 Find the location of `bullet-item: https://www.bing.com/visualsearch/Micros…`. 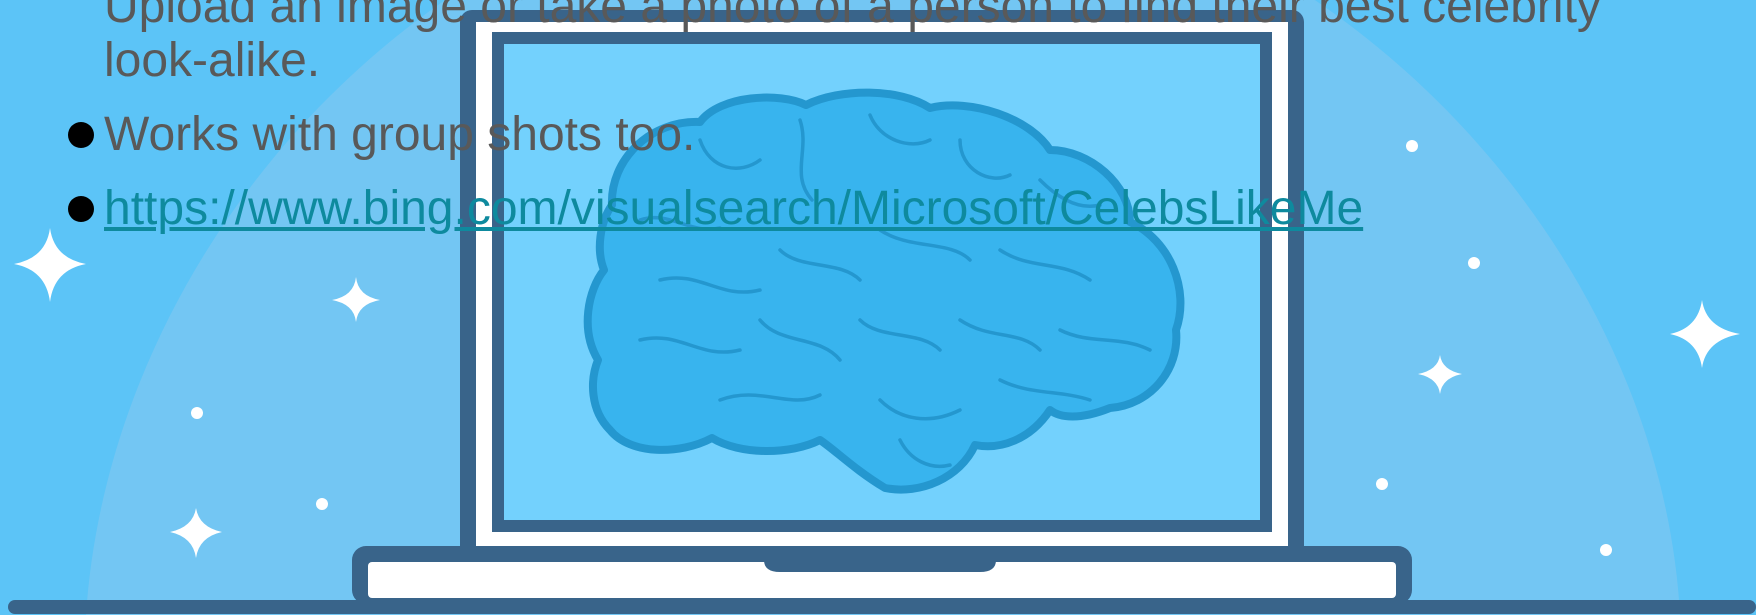

bullet-item: https://www.bing.com/visualsearch/Micros… is located at coordinates (880, 209).